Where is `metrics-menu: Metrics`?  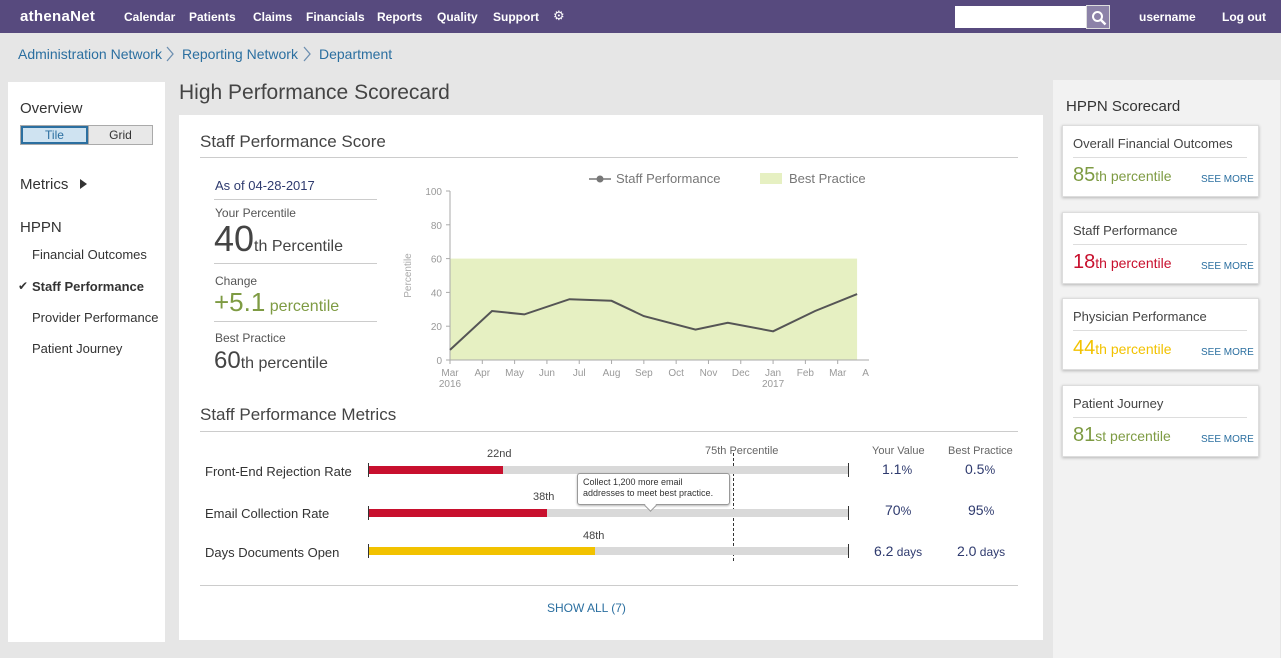 metrics-menu: Metrics is located at coordinates (44, 184).